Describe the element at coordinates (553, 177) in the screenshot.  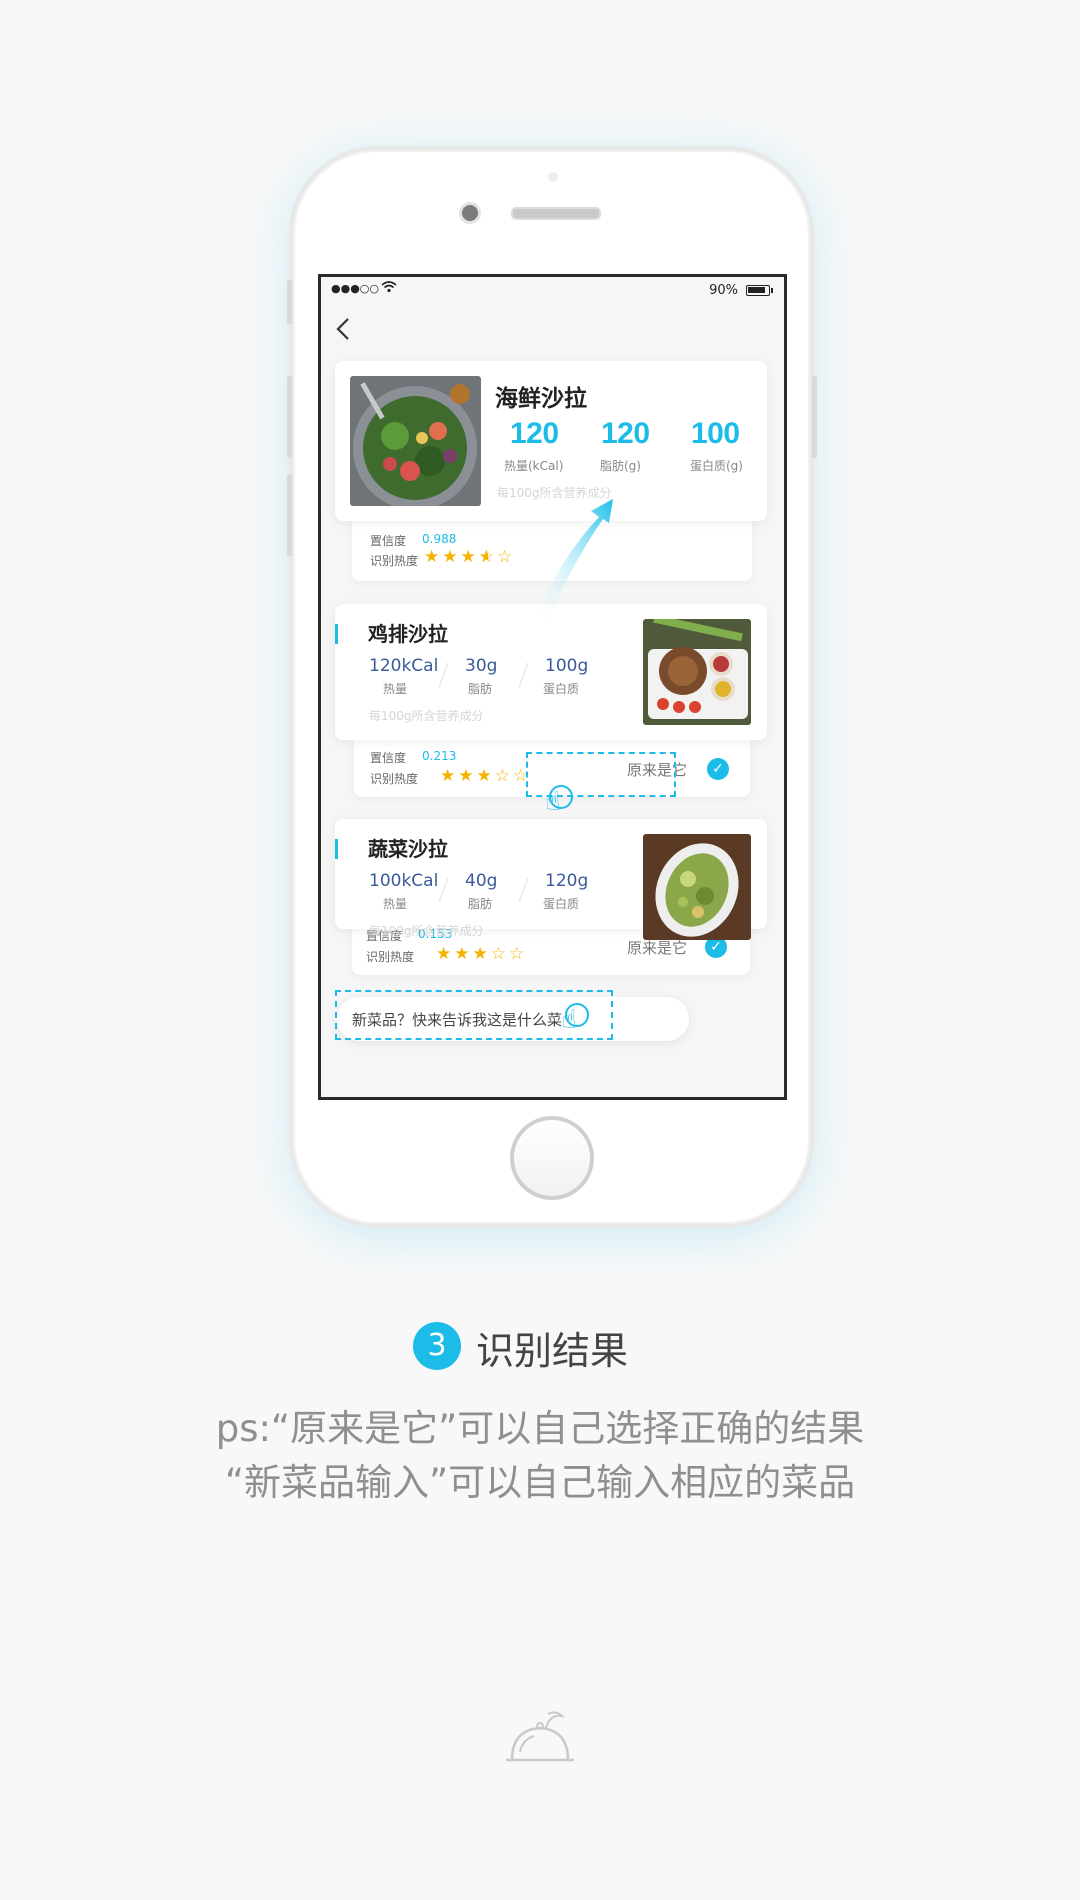
I see `phone-sensor` at that location.